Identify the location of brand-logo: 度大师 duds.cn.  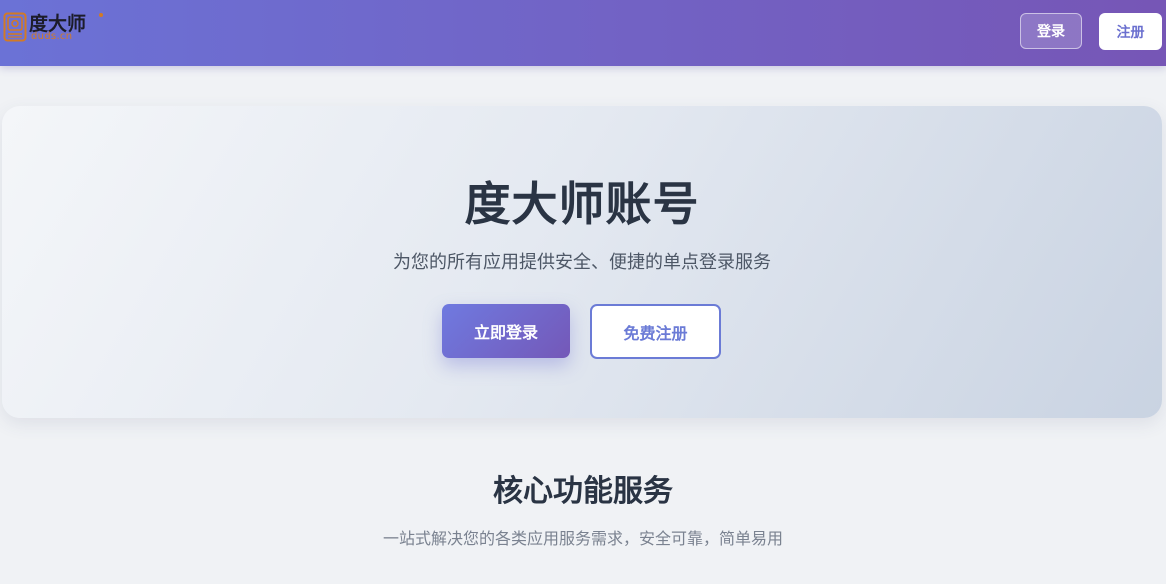
(58, 27).